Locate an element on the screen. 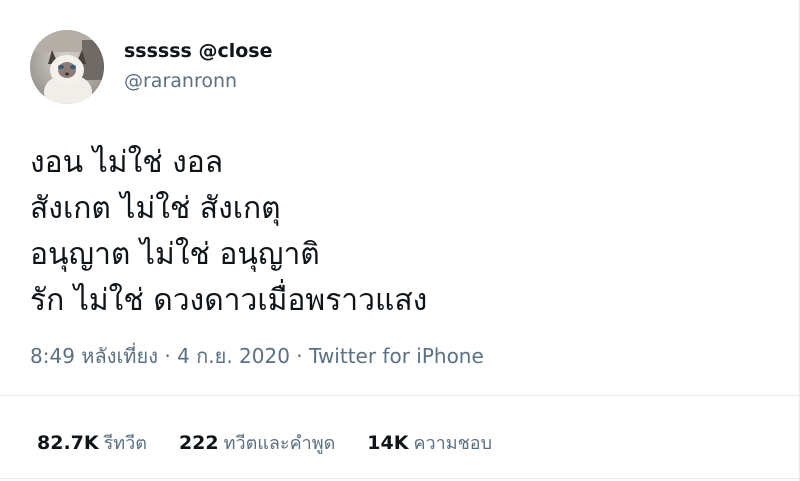 Image resolution: width=800 pixels, height=481 pixels. display-name: ssssss @close is located at coordinates (198, 51).